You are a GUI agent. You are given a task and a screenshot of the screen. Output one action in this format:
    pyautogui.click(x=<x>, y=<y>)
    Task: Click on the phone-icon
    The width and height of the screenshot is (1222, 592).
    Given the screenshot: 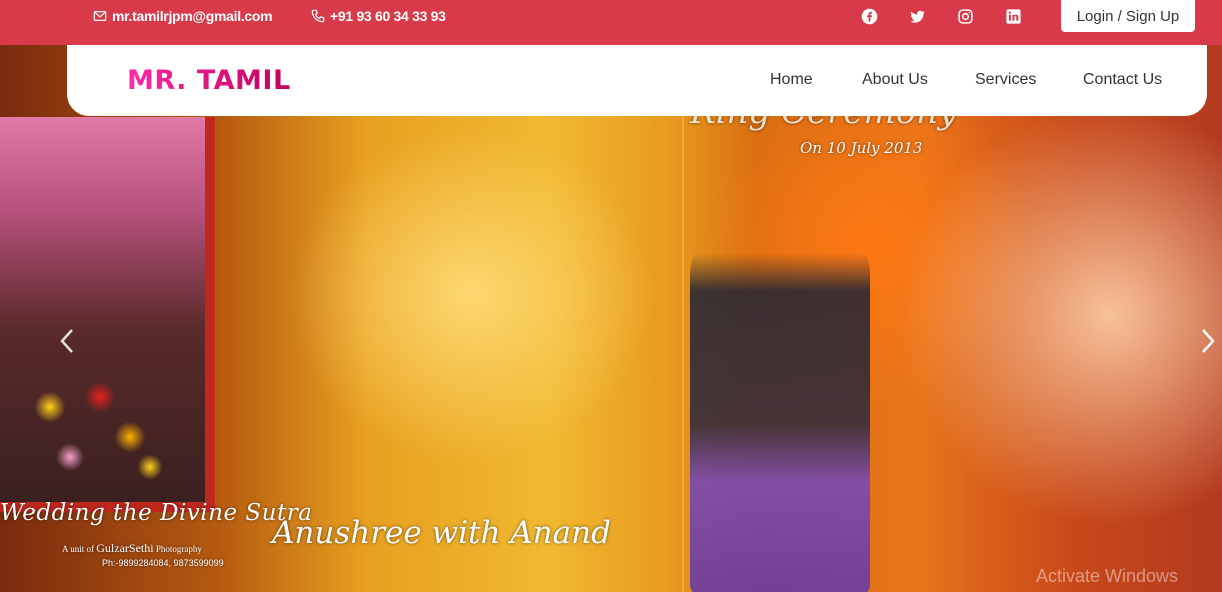 What is the action you would take?
    pyautogui.click(x=318, y=16)
    